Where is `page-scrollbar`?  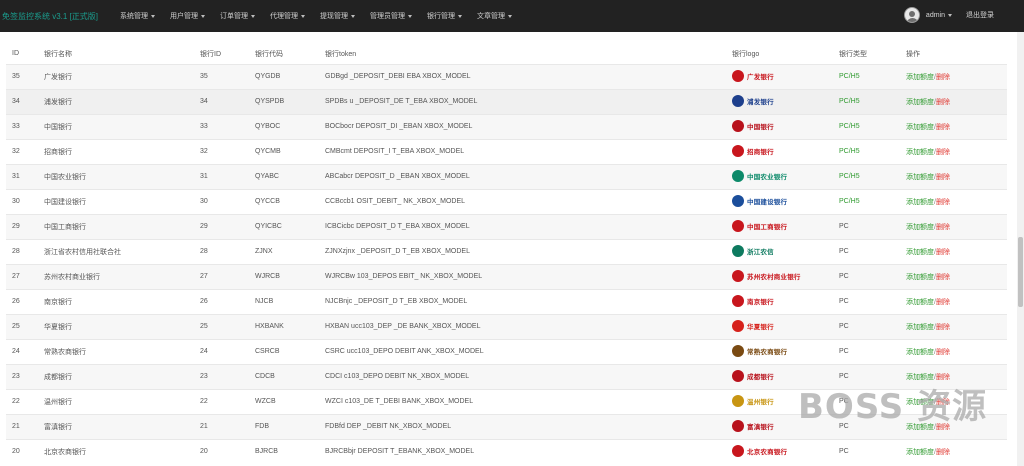 page-scrollbar is located at coordinates (1020, 249).